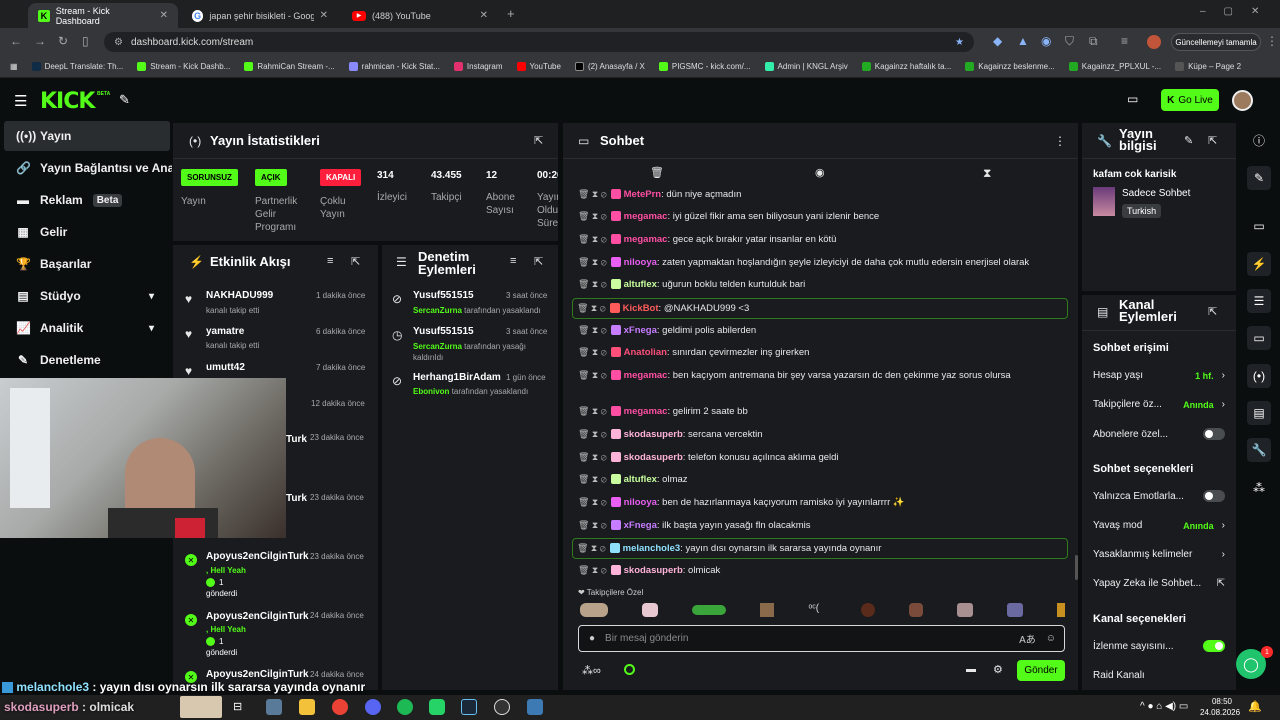 The image size is (1280, 720). Describe the element at coordinates (1159, 375) in the screenshot. I see `account-age-row: Hesap yaşı 1 hf. ›` at that location.